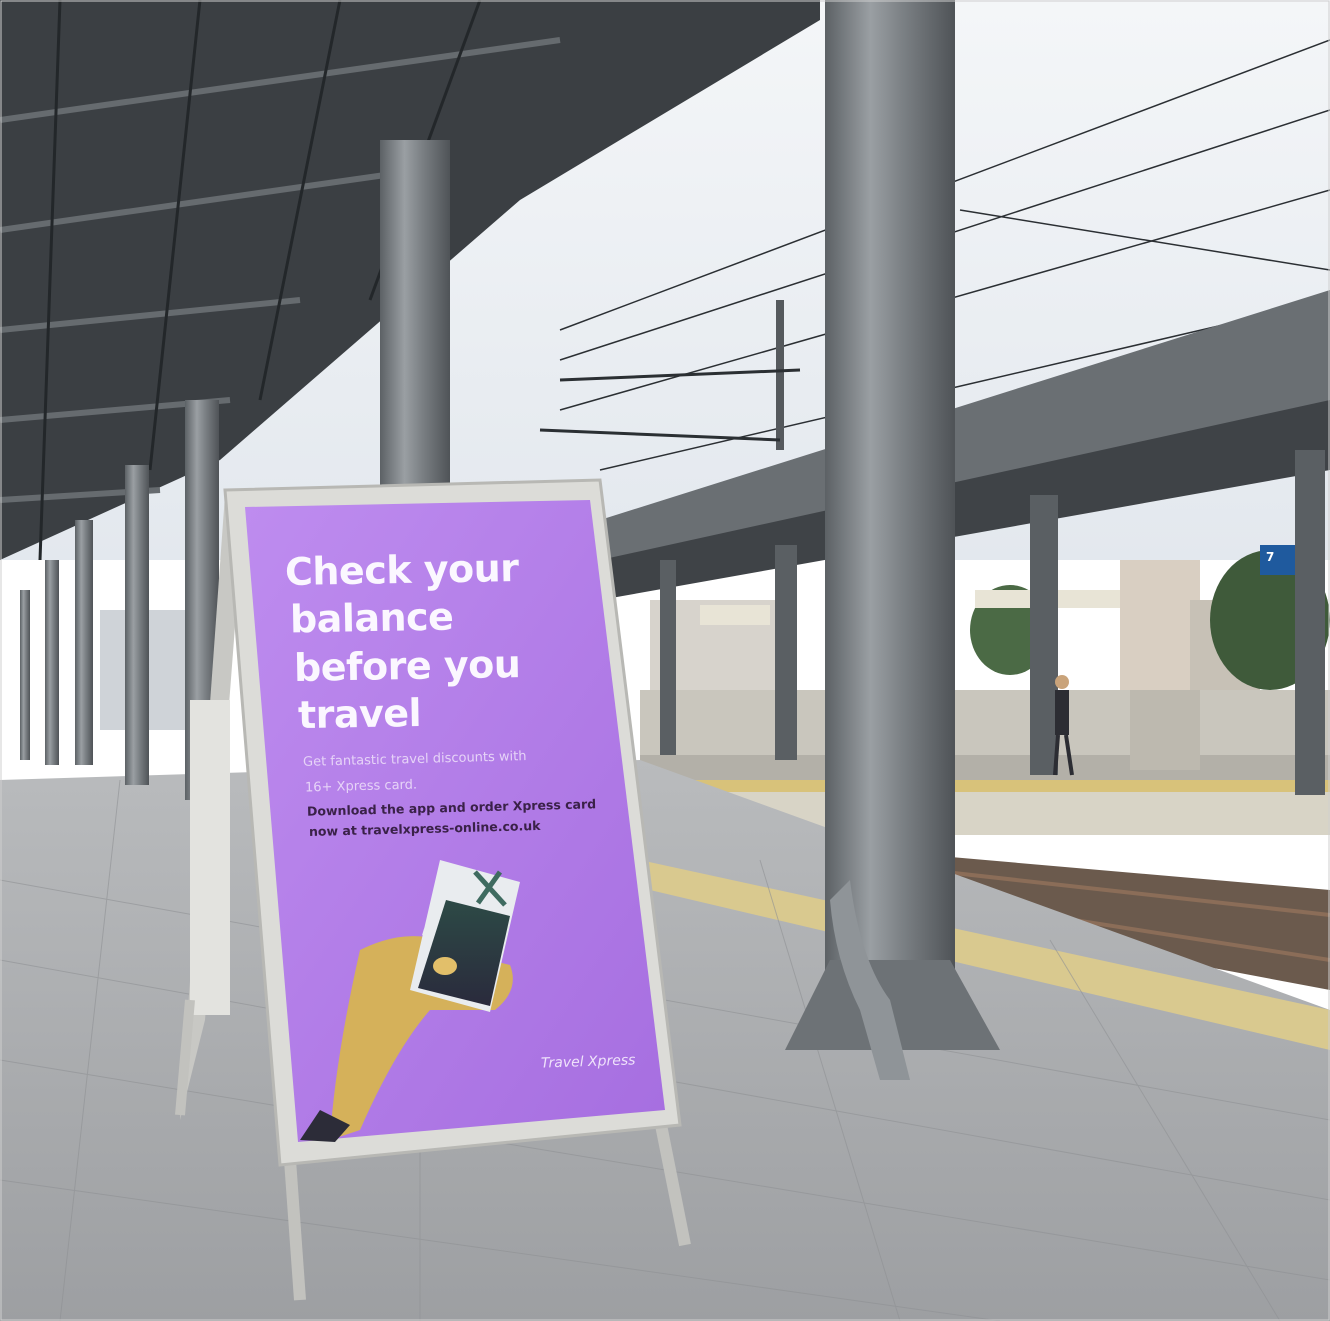 The image size is (1330, 1321). What do you see at coordinates (1270, 557) in the screenshot?
I see `platform-number-sign: 7` at bounding box center [1270, 557].